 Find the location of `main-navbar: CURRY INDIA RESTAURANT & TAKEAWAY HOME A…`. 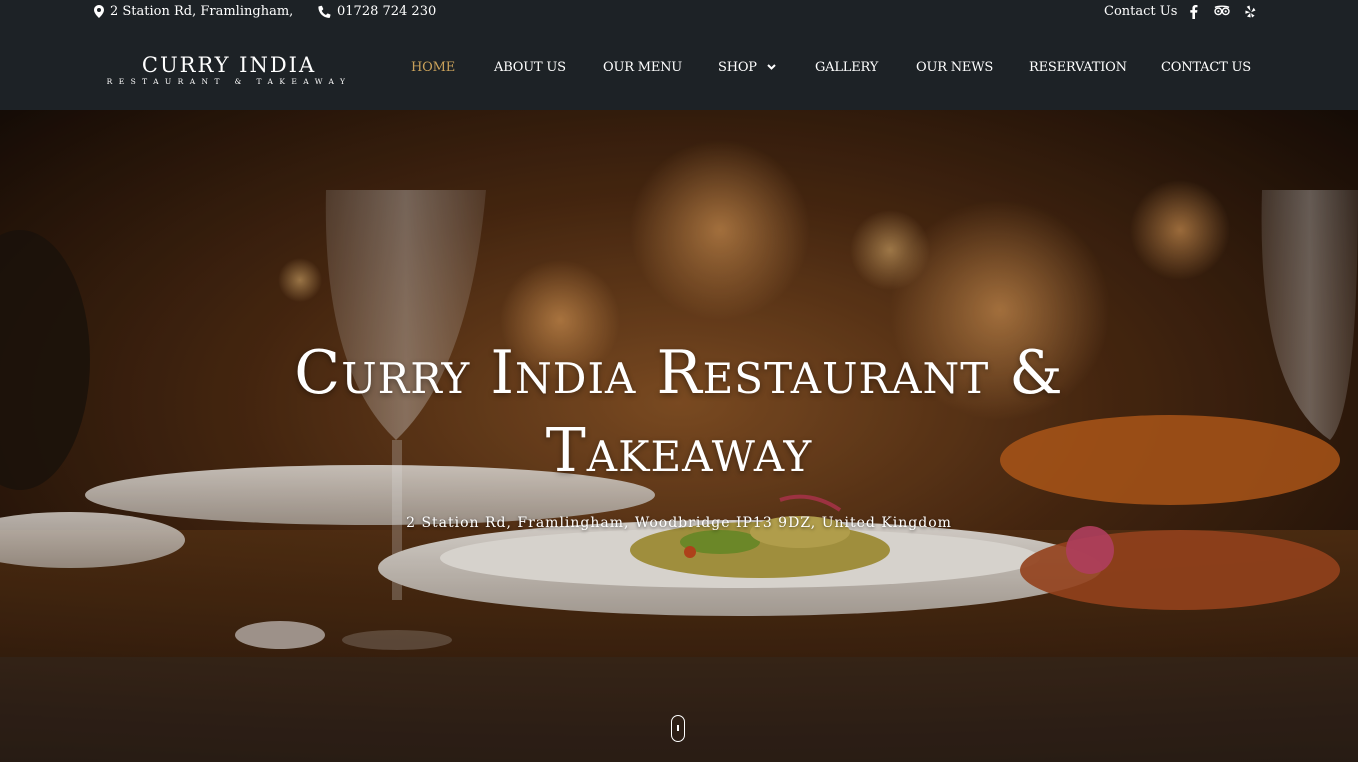

main-navbar: CURRY INDIA RESTAURANT & TAKEAWAY HOME A… is located at coordinates (679, 68).